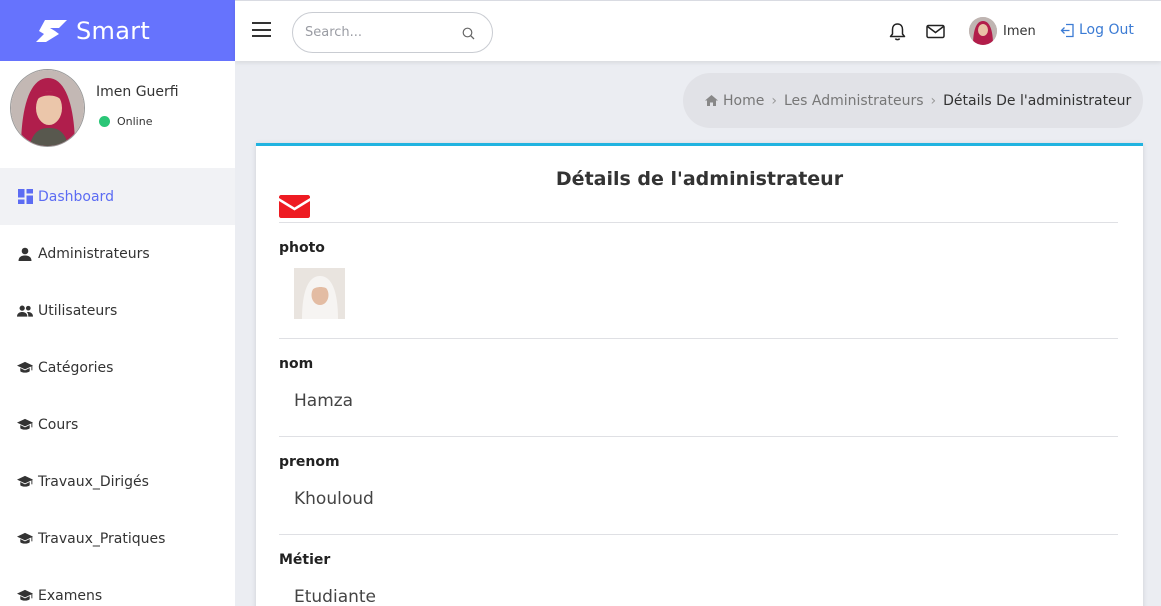 Image resolution: width=1161 pixels, height=606 pixels. Describe the element at coordinates (76, 196) in the screenshot. I see `sidebar-item-label: Dashboard` at that location.